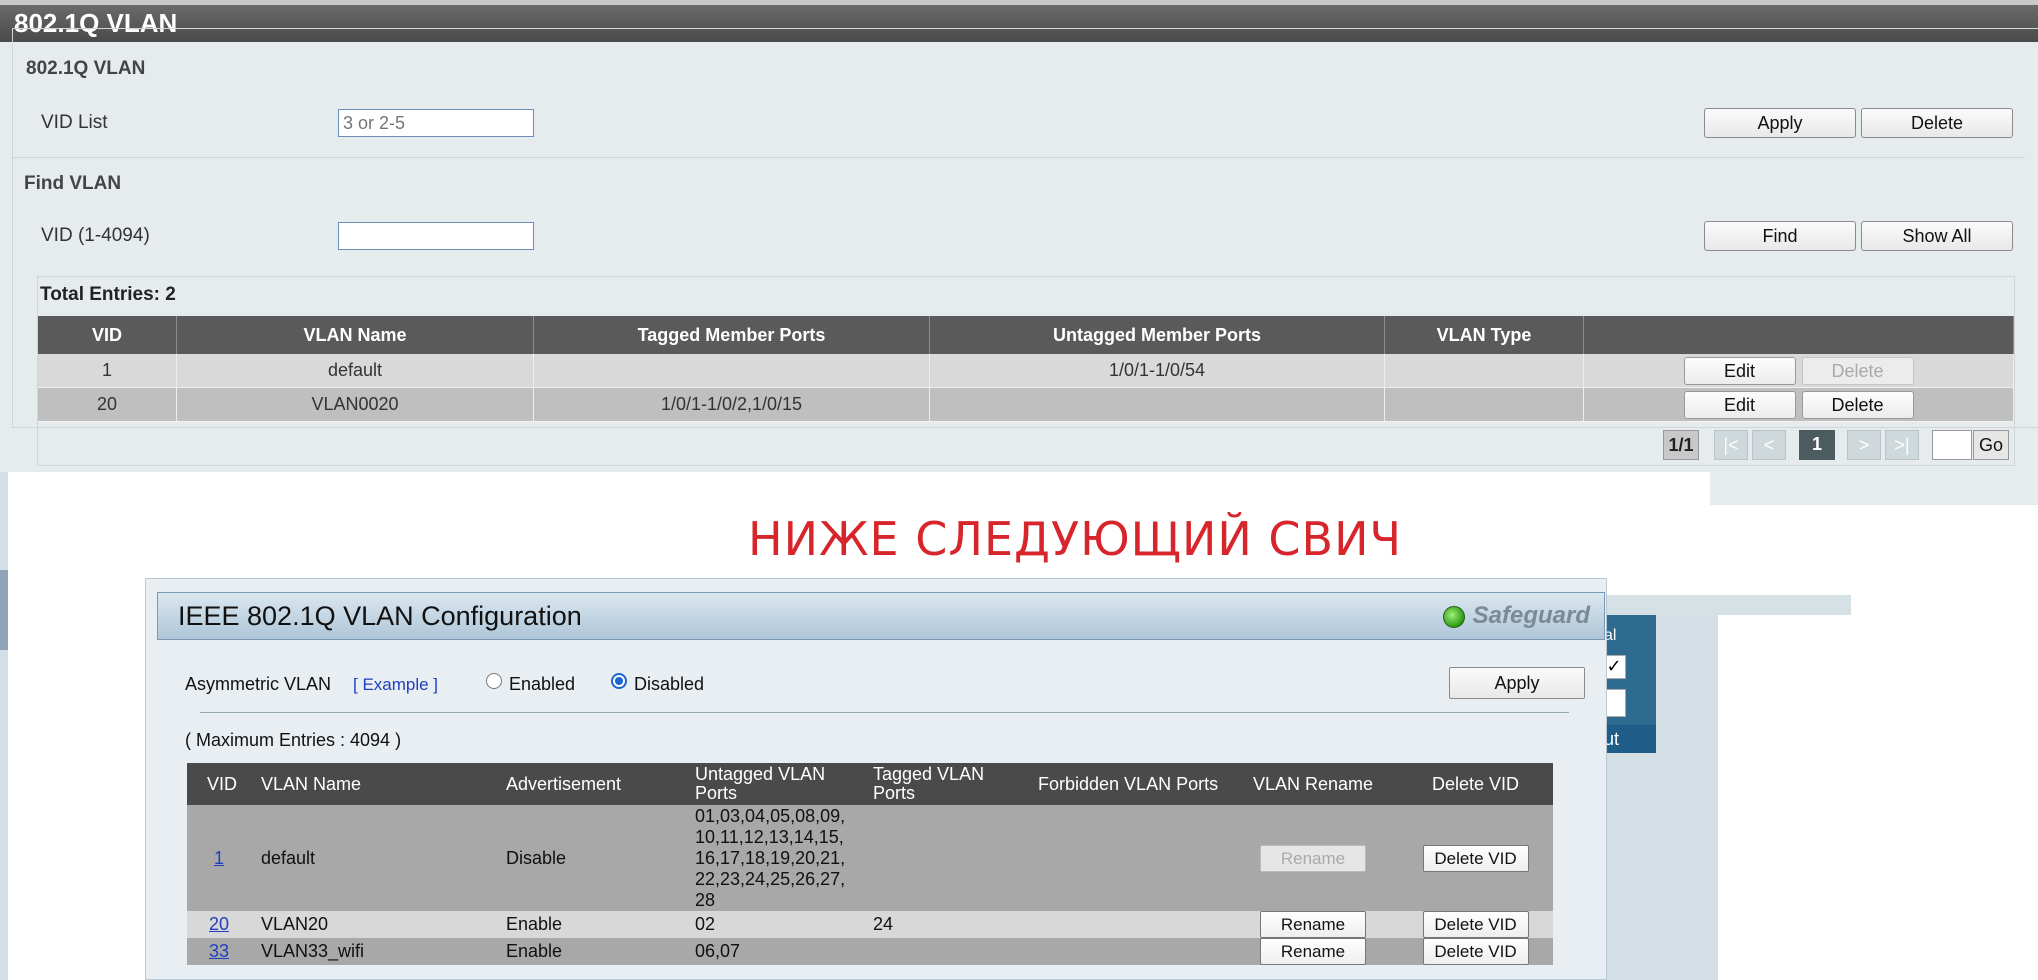 The width and height of the screenshot is (2038, 980). What do you see at coordinates (107, 404) in the screenshot?
I see `cell-vid: 20` at bounding box center [107, 404].